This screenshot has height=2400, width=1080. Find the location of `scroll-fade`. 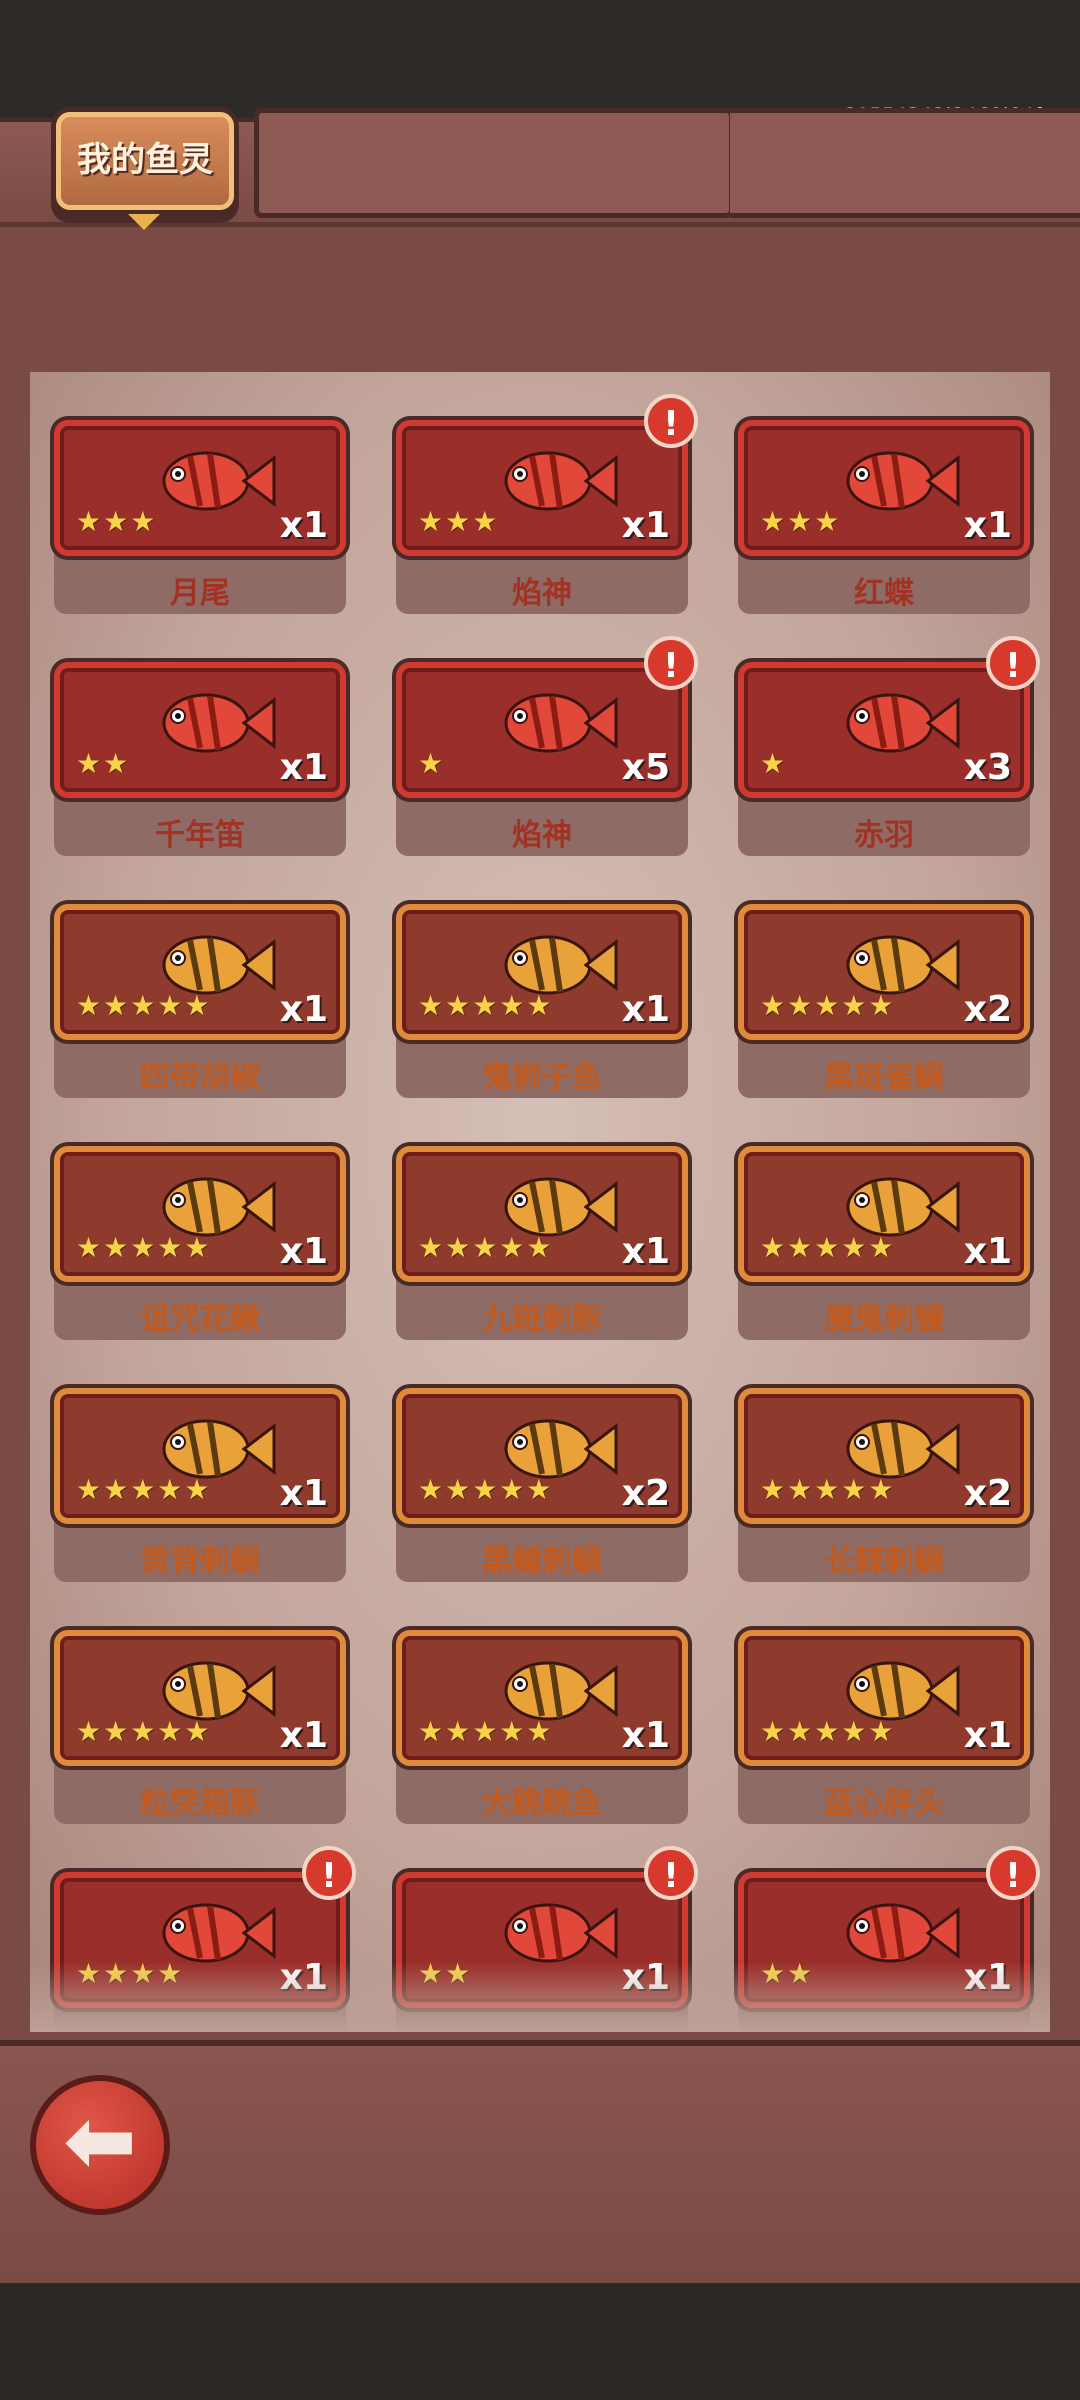

scroll-fade is located at coordinates (540, 1997).